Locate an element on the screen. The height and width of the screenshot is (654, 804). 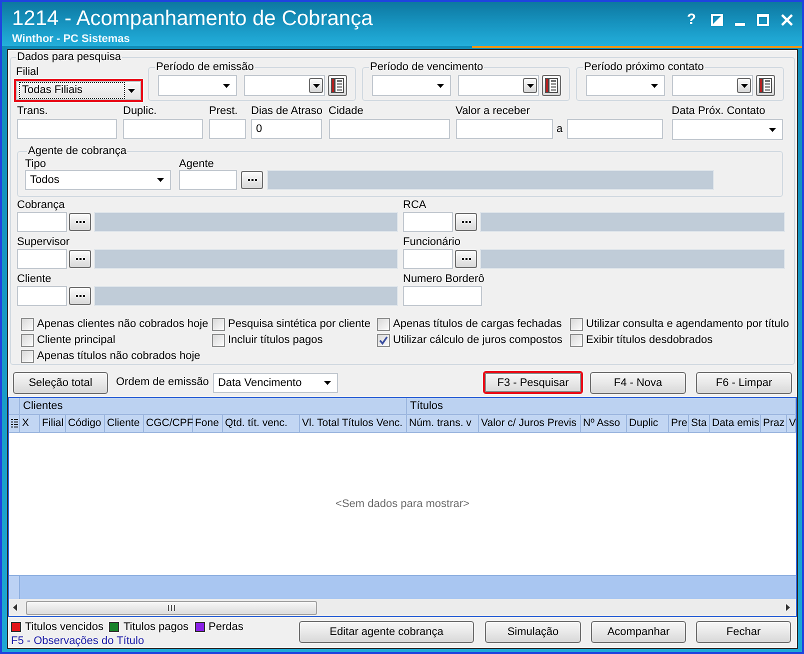
column-header: Nº Asso is located at coordinates (604, 423).